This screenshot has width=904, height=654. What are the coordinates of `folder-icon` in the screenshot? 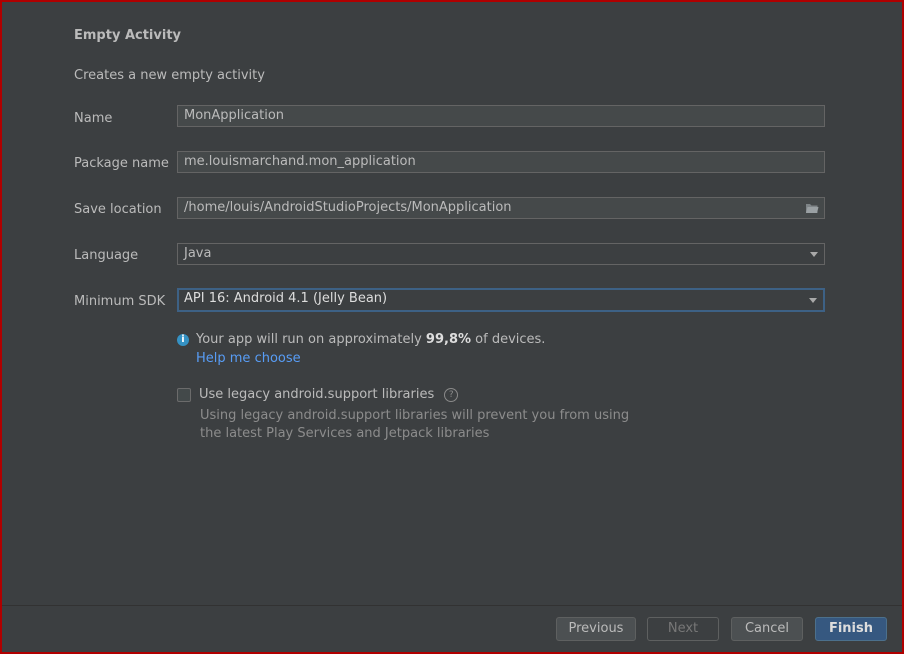 It's located at (812, 208).